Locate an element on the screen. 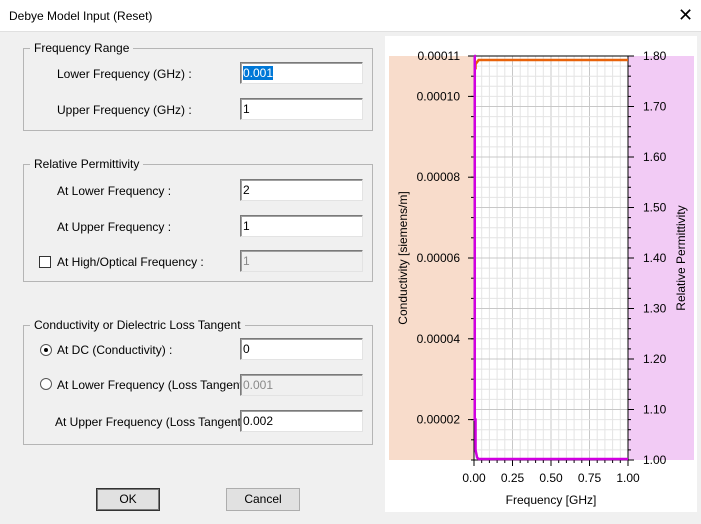 The height and width of the screenshot is (524, 701). permittivity-lower-label: At Lower Frequency : is located at coordinates (114, 191).